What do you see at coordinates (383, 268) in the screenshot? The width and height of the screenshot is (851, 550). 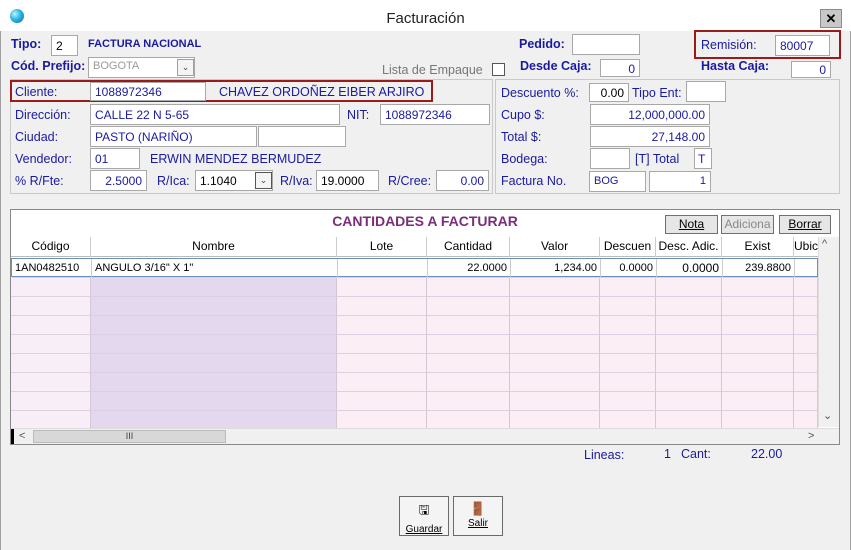 I see `cell-lote` at bounding box center [383, 268].